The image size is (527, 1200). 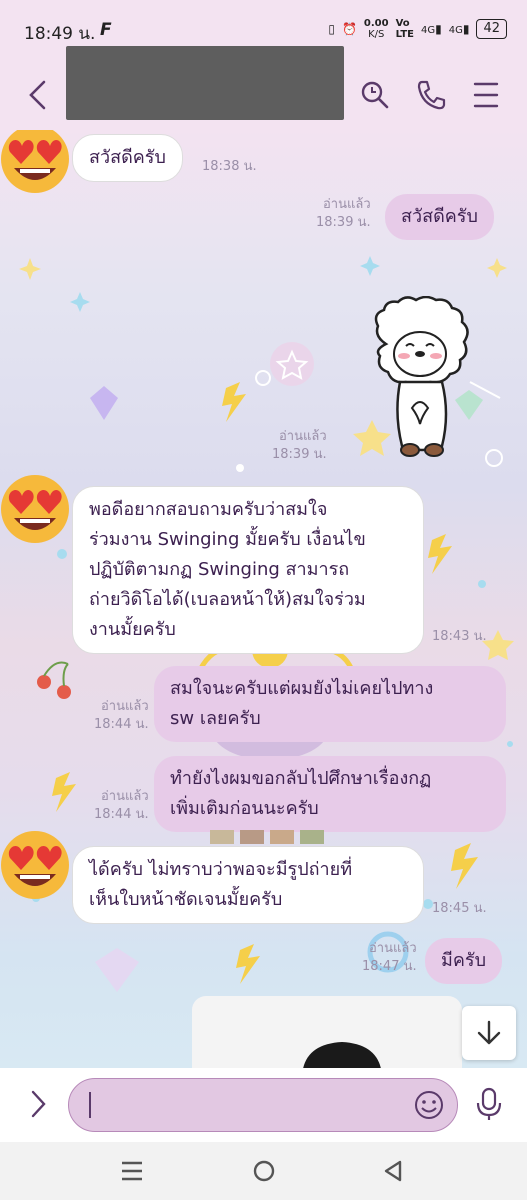 What do you see at coordinates (106, 30) in the screenshot?
I see `app-notification-icon: F` at bounding box center [106, 30].